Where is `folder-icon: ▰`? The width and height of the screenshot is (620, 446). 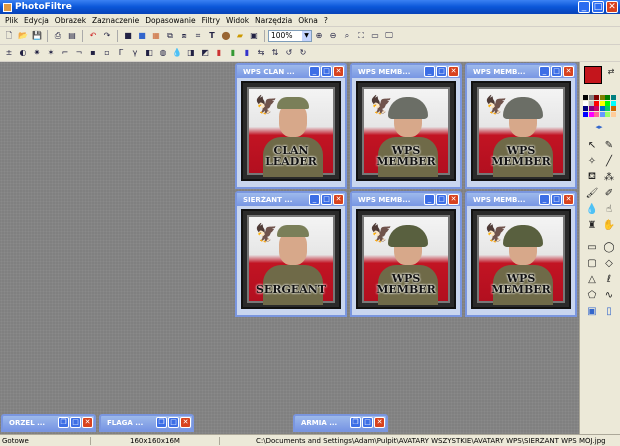 folder-icon: ▰ is located at coordinates (240, 36).